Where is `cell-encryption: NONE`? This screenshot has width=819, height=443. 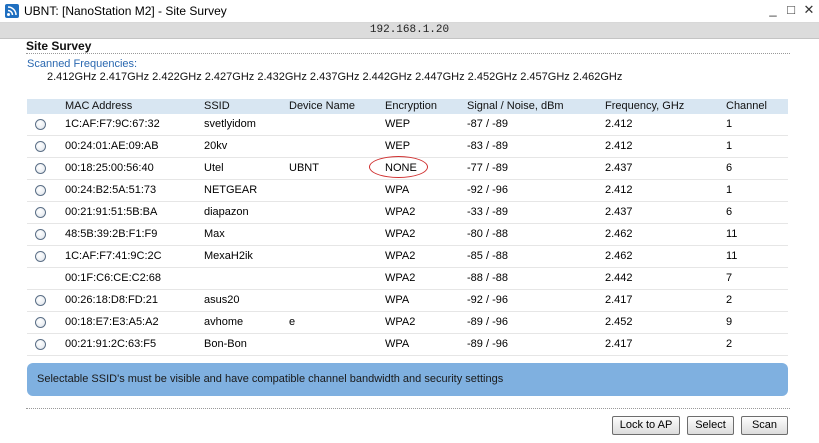 cell-encryption: NONE is located at coordinates (401, 168).